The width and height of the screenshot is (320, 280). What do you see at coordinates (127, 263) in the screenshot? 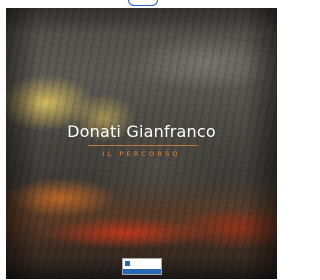
I see `publisher-logo-icon` at bounding box center [127, 263].